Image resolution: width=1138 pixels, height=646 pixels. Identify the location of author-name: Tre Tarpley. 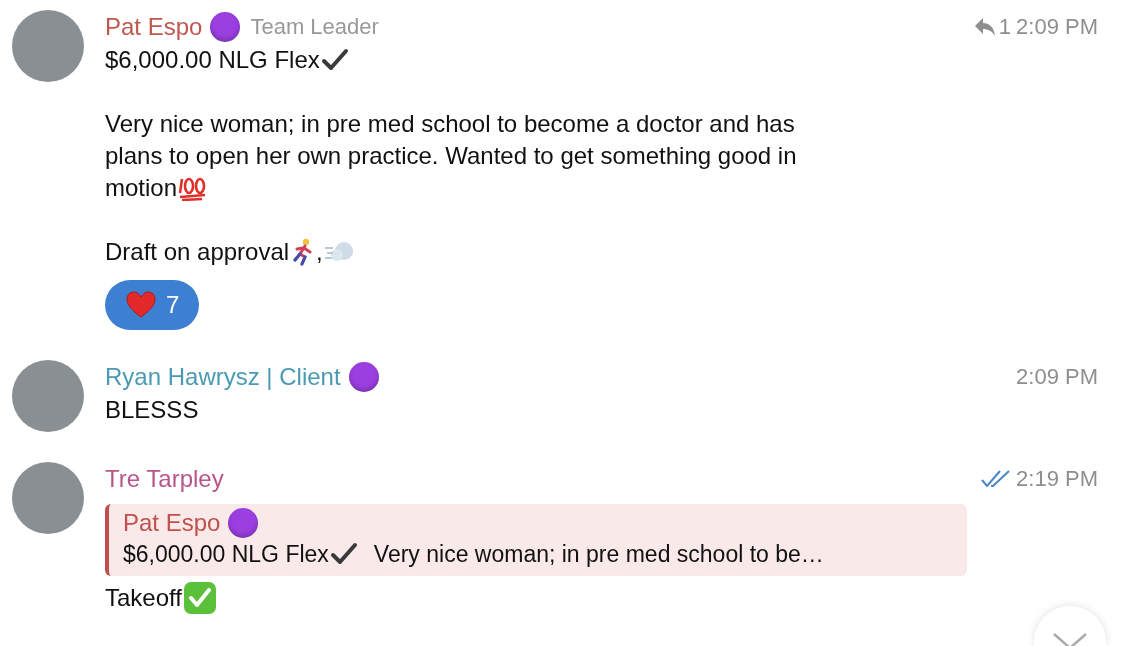
(164, 479).